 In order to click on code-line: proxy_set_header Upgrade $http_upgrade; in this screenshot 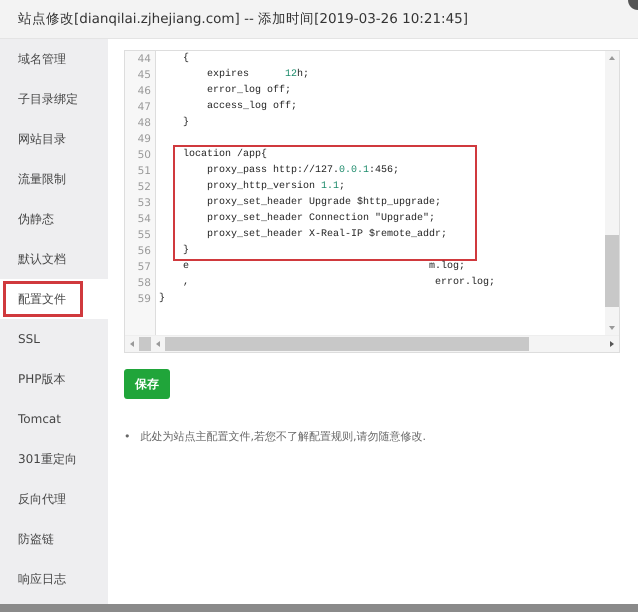, I will do `click(324, 203)`.